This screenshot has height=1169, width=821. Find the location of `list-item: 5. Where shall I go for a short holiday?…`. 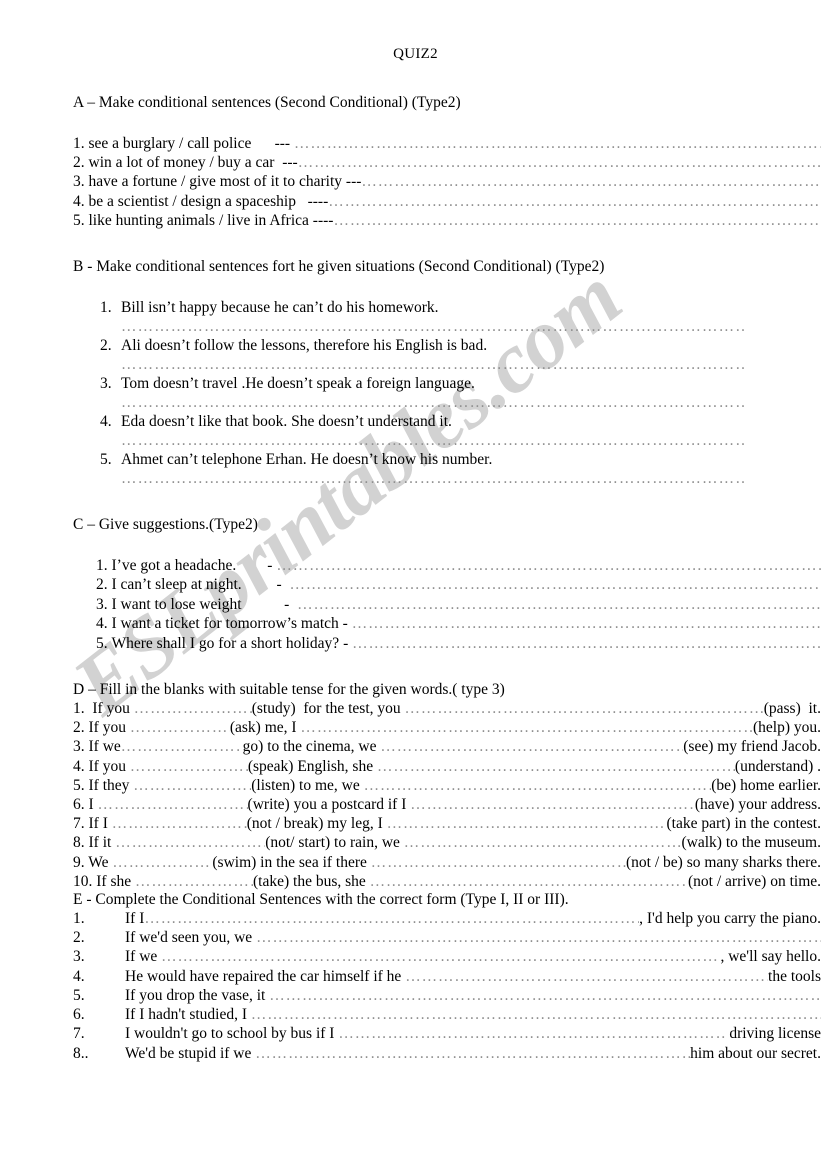

list-item: 5. Where shall I go for a short holiday?… is located at coordinates (458, 643).